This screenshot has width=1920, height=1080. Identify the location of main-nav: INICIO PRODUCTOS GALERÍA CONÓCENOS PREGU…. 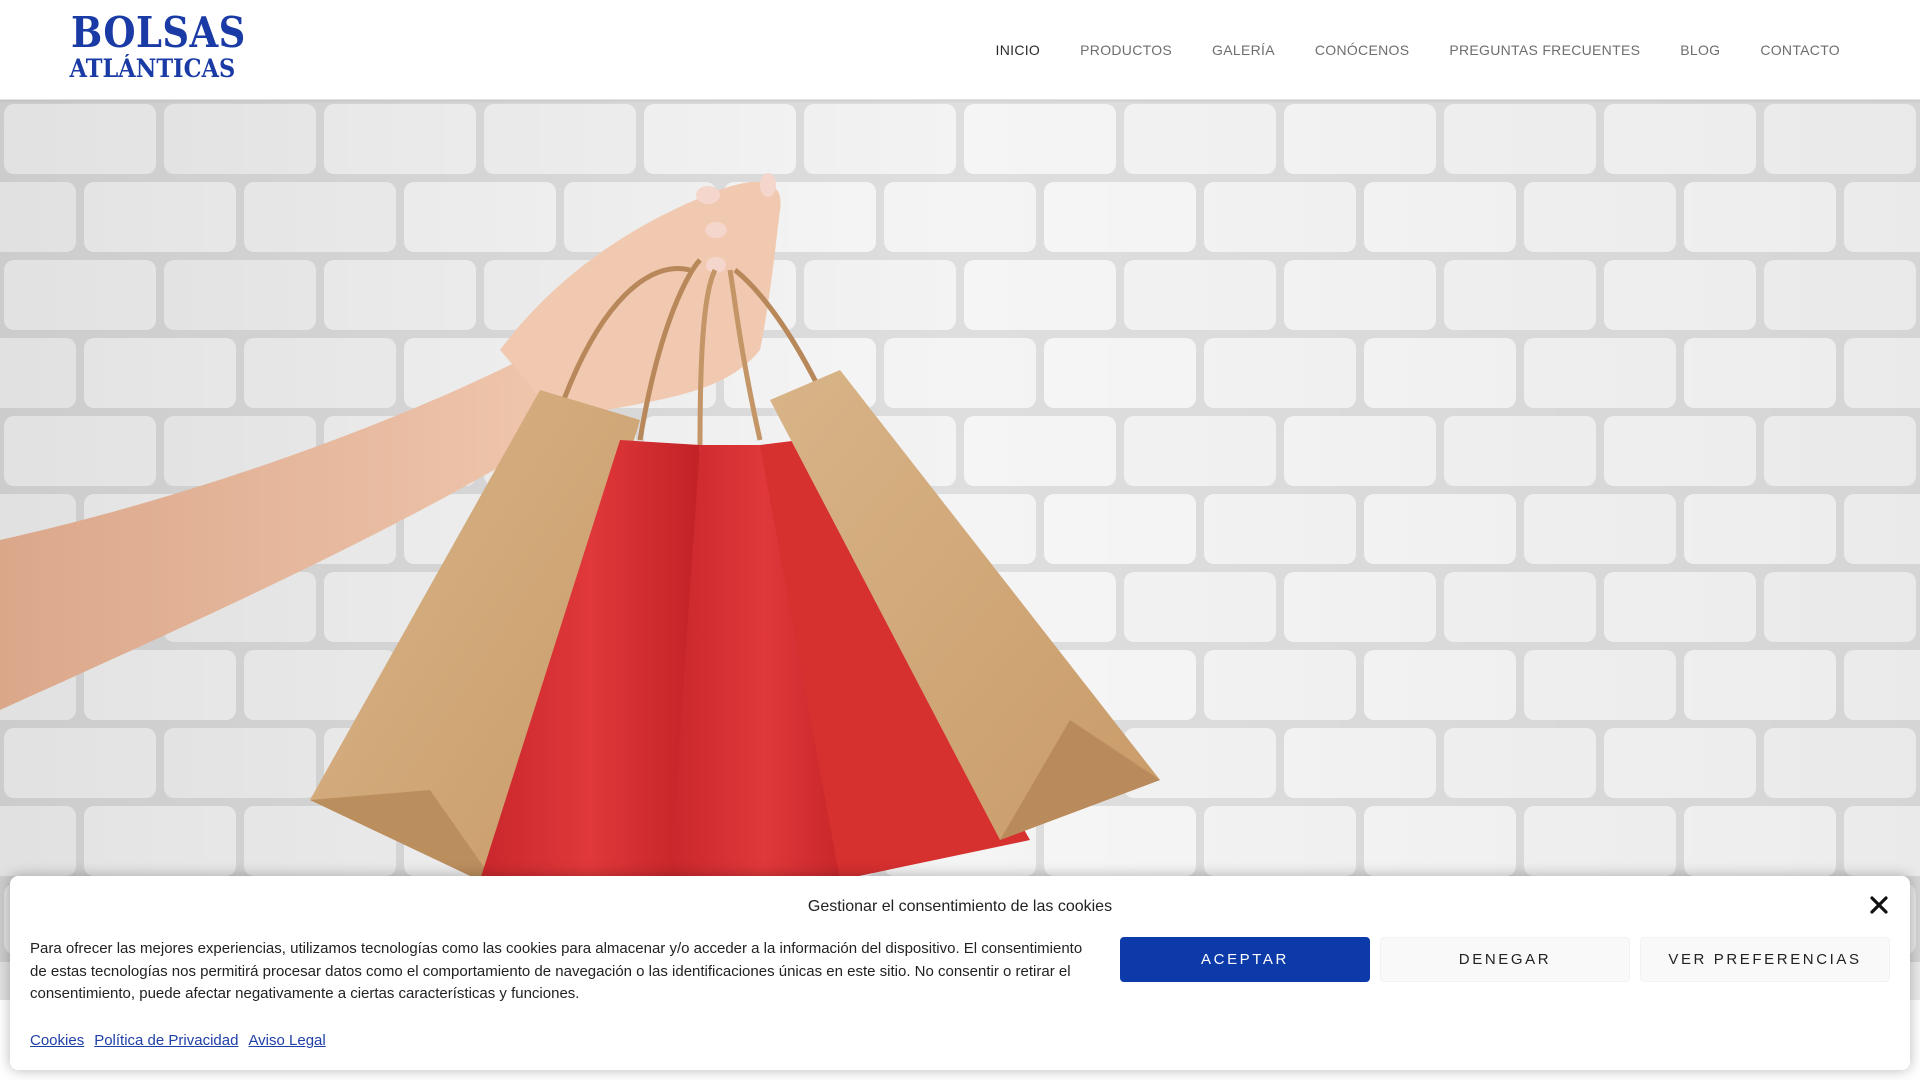
(1418, 50).